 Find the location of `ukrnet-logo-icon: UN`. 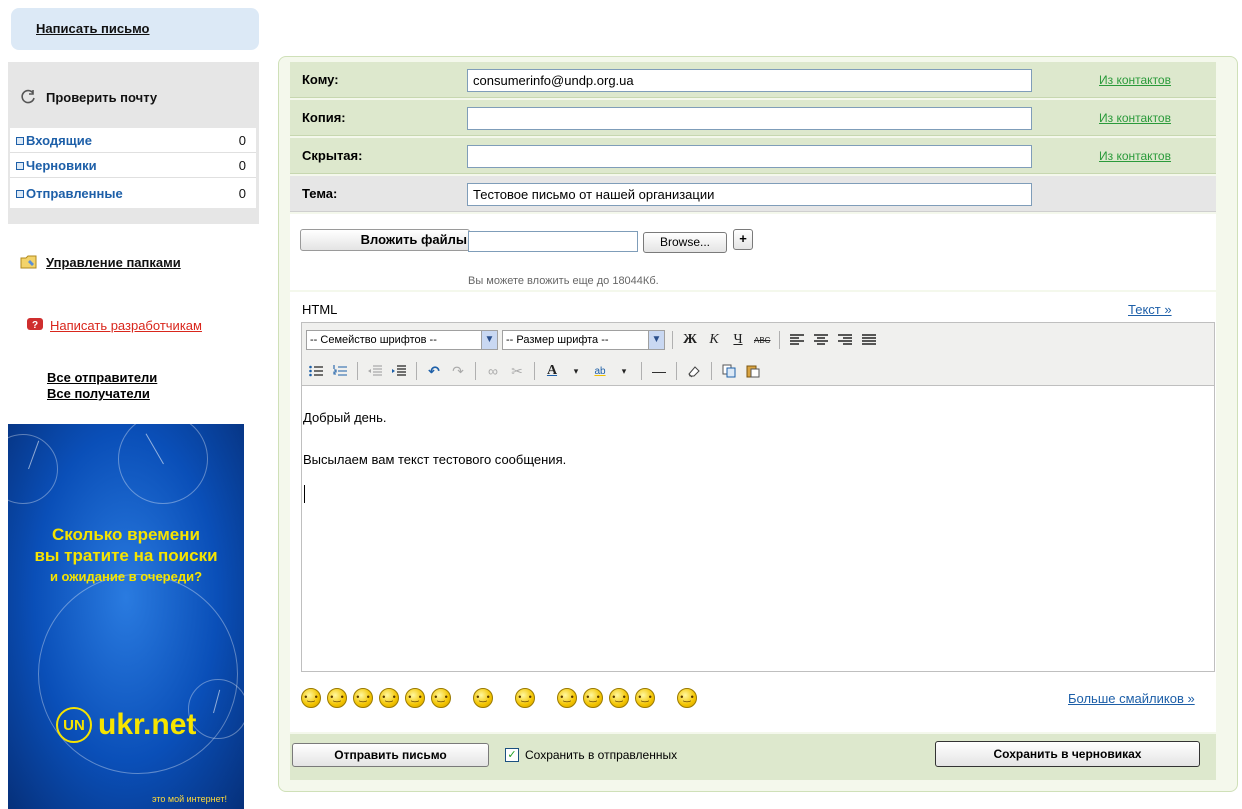

ukrnet-logo-icon: UN is located at coordinates (74, 725).